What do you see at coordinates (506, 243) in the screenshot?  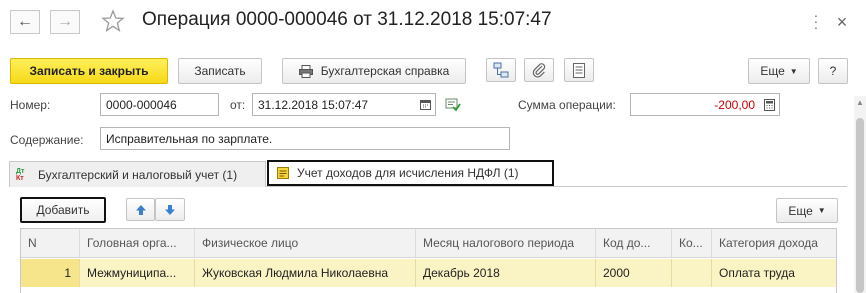 I see `column-header-tax-month: Месяц налогового периода` at bounding box center [506, 243].